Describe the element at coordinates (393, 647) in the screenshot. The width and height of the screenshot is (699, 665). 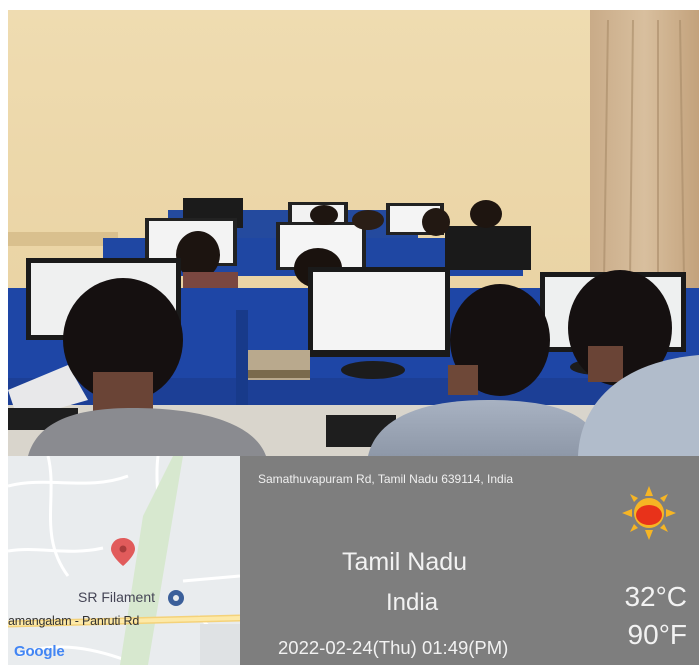
I see `datetime-text: 2022-02-24(Thu) 01:49(PM)` at that location.